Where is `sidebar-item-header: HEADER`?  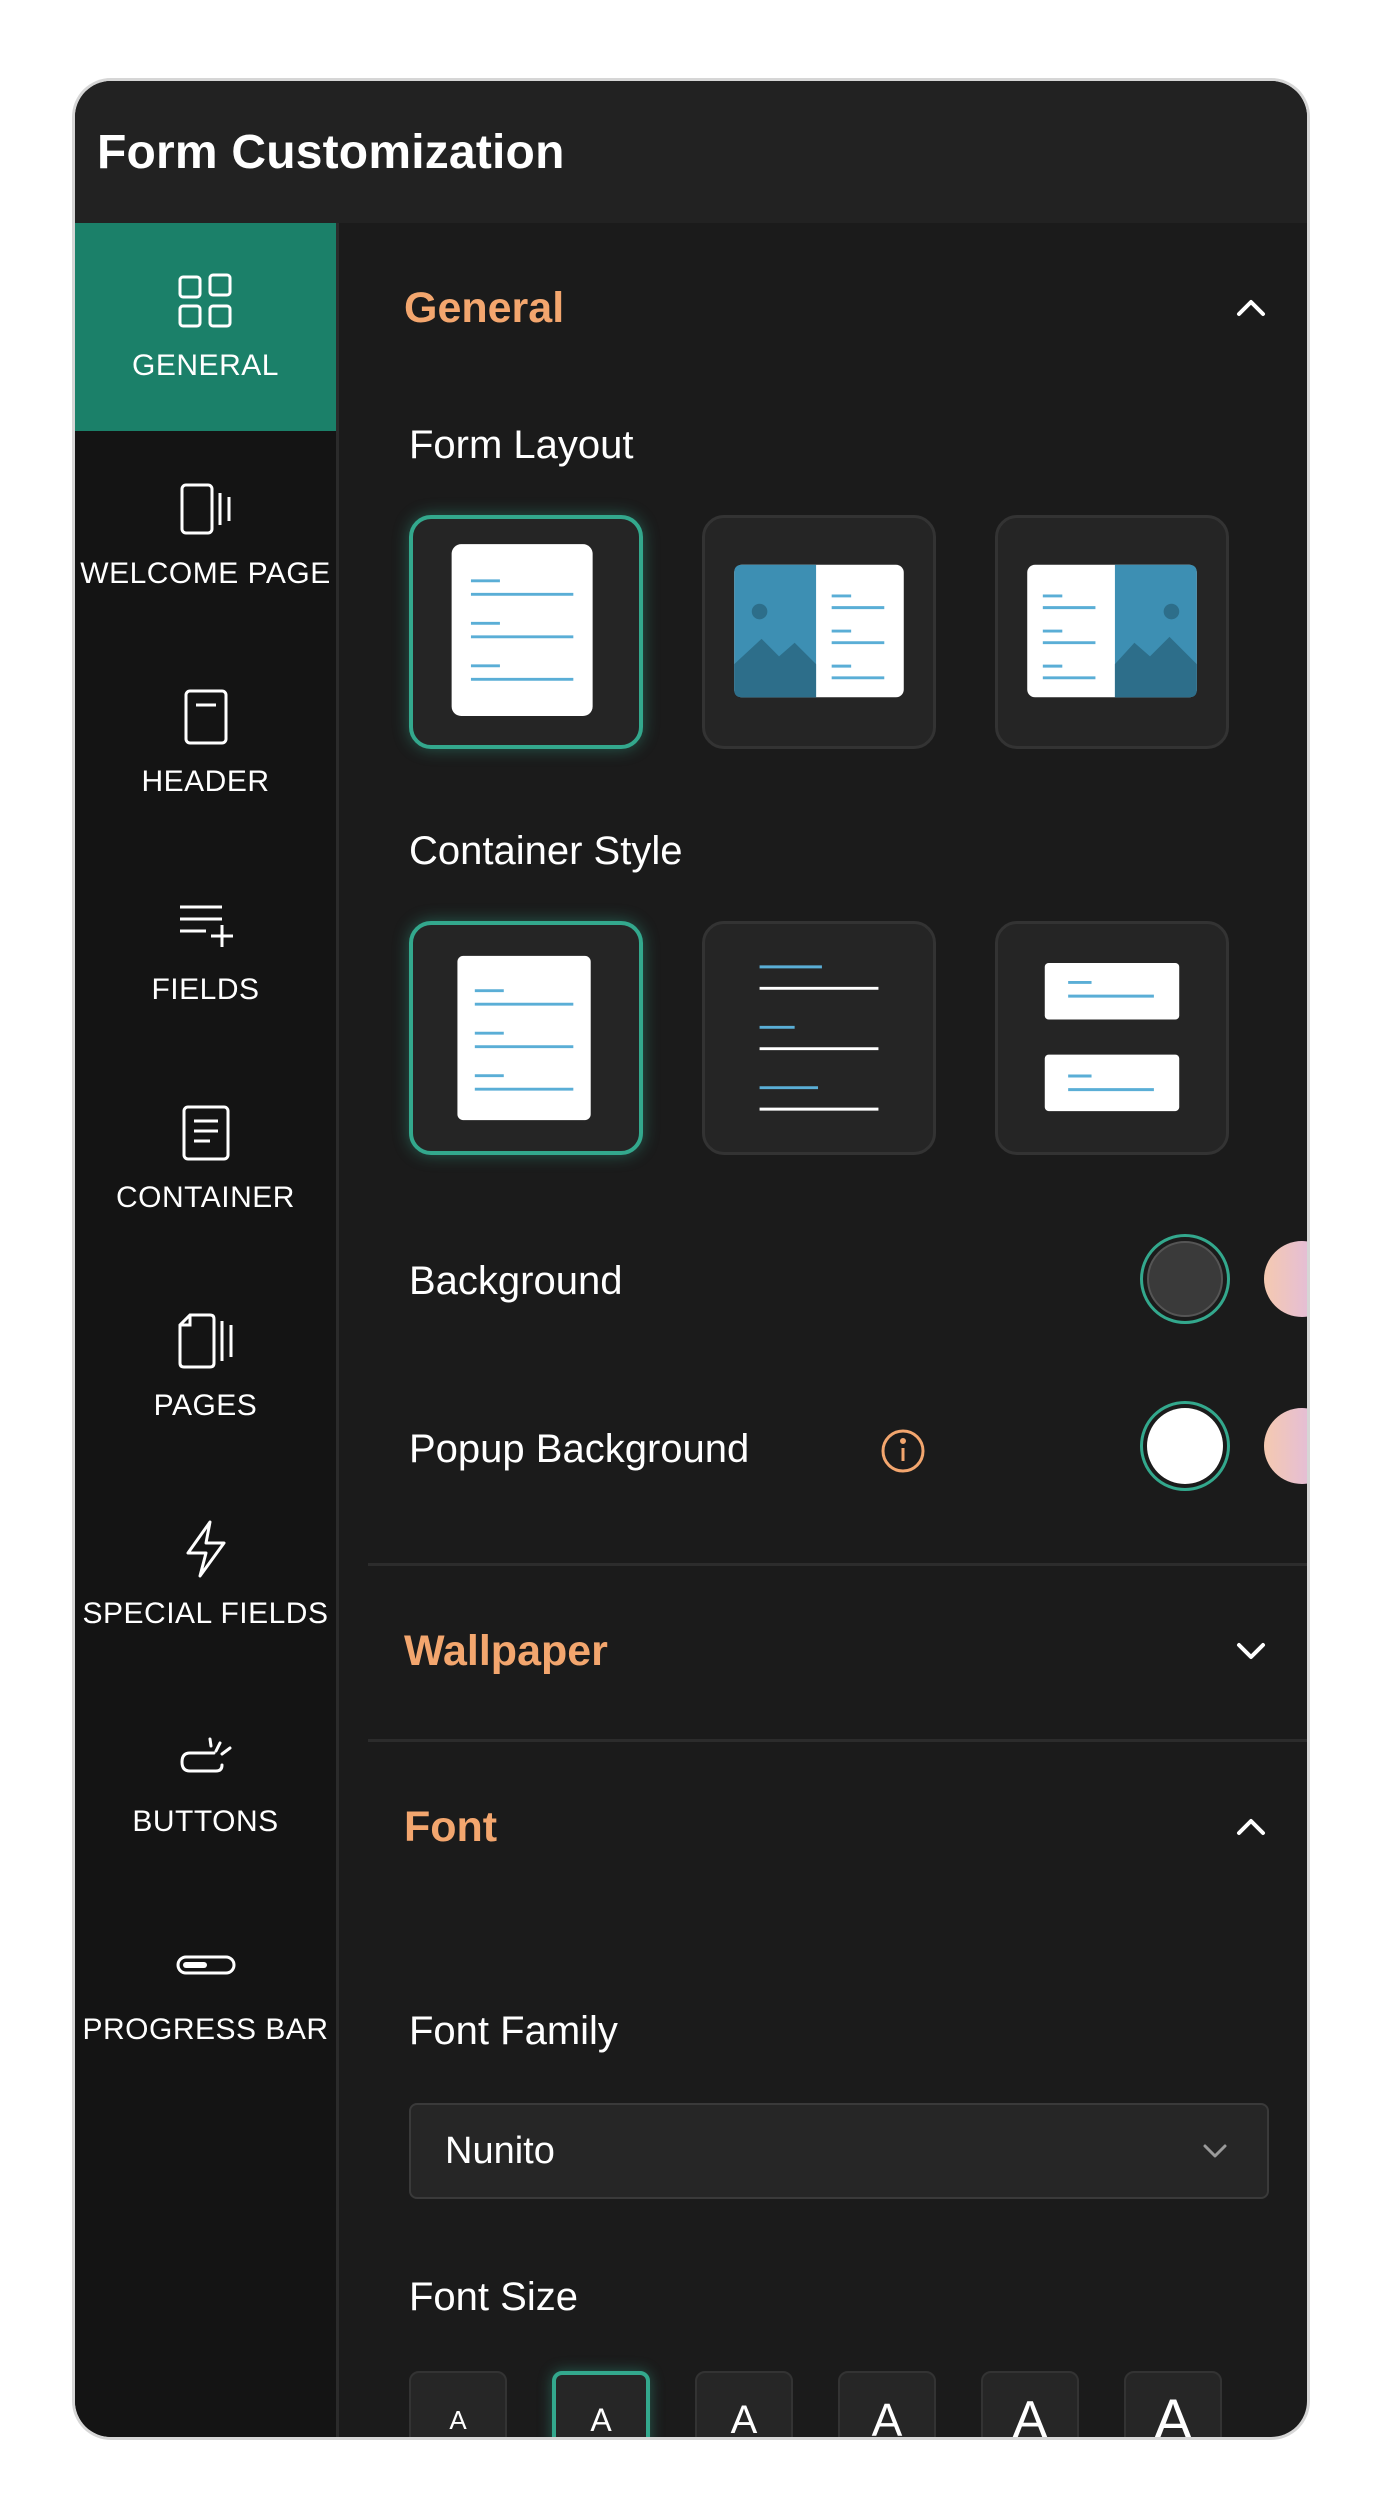 sidebar-item-header: HEADER is located at coordinates (205, 743).